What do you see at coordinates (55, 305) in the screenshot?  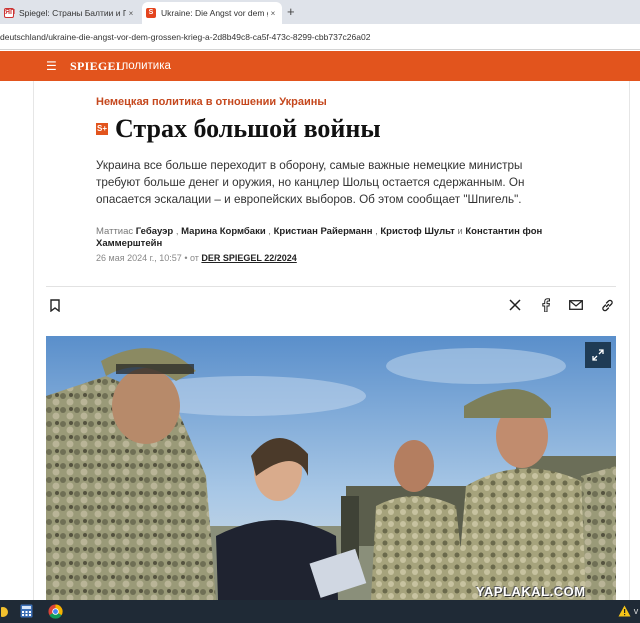 I see `bookmark-icon` at bounding box center [55, 305].